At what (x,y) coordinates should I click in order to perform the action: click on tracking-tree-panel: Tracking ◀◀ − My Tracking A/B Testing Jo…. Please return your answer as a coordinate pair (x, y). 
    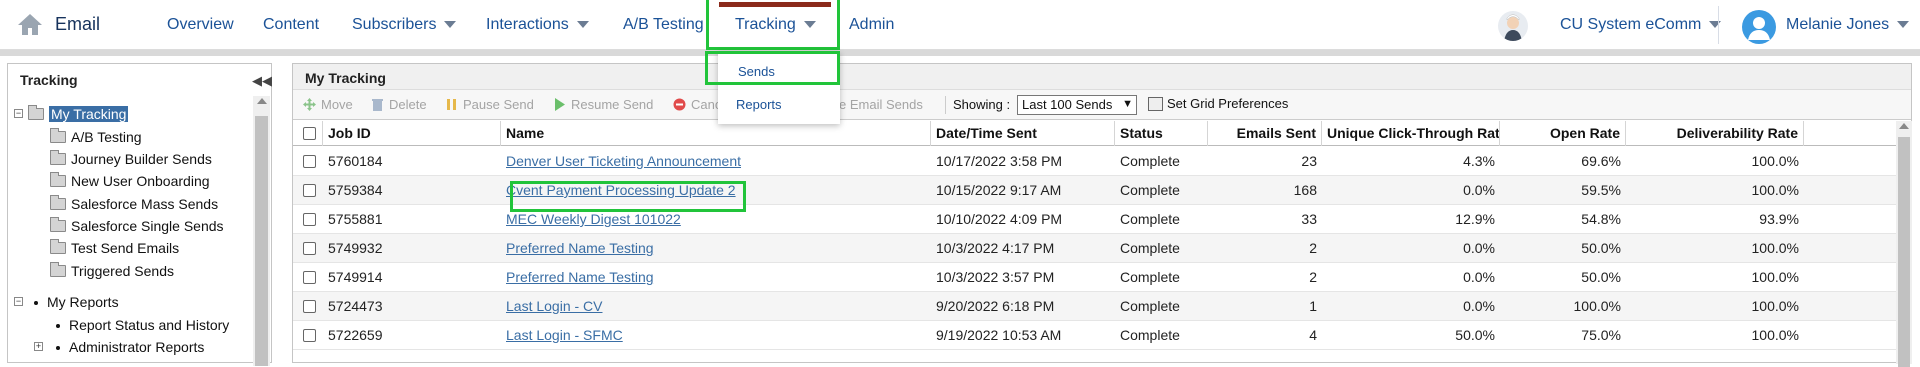
    Looking at the image, I should click on (139, 214).